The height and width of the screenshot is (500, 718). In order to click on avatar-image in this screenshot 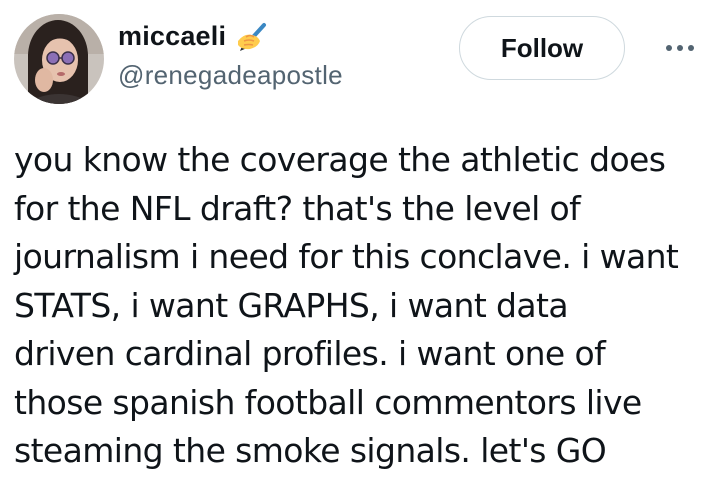, I will do `click(59, 59)`.